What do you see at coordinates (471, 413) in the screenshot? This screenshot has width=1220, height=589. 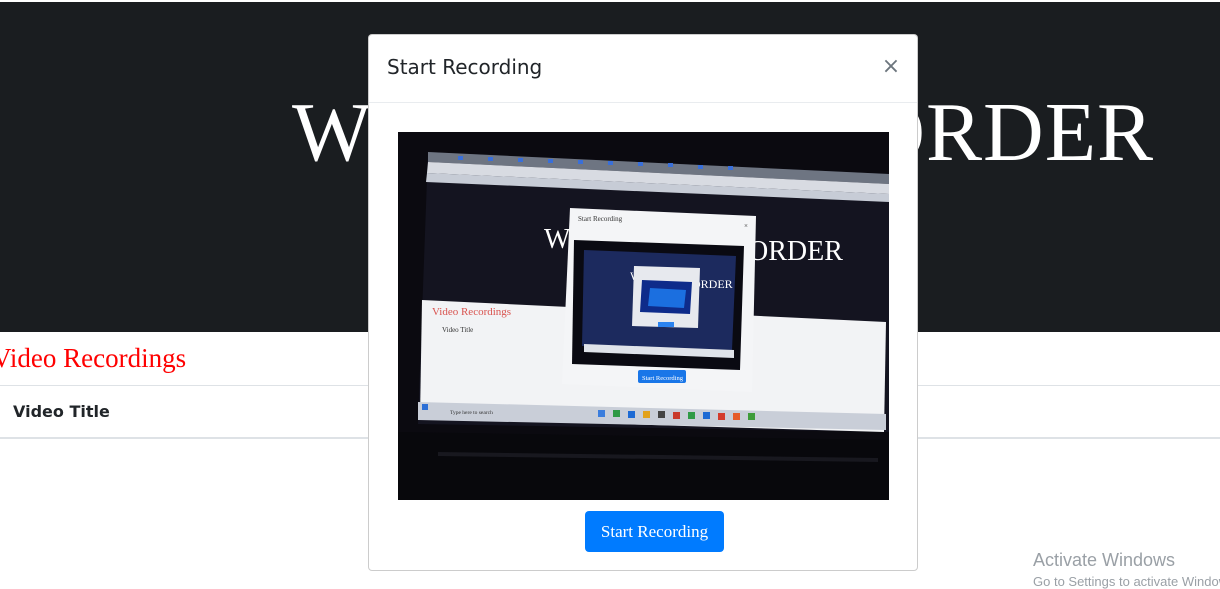 I see `inner-taskbar-search: Type here to search` at bounding box center [471, 413].